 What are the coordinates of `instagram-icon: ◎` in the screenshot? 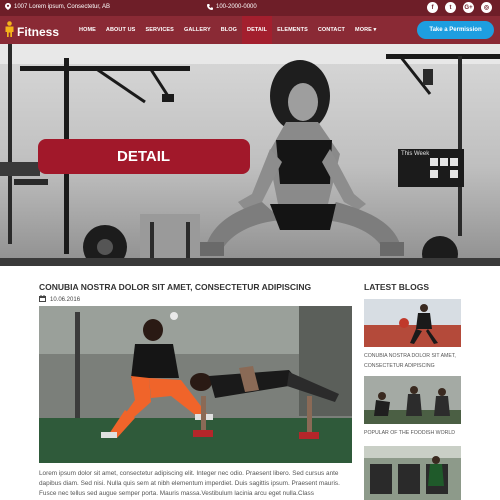 It's located at (486, 7).